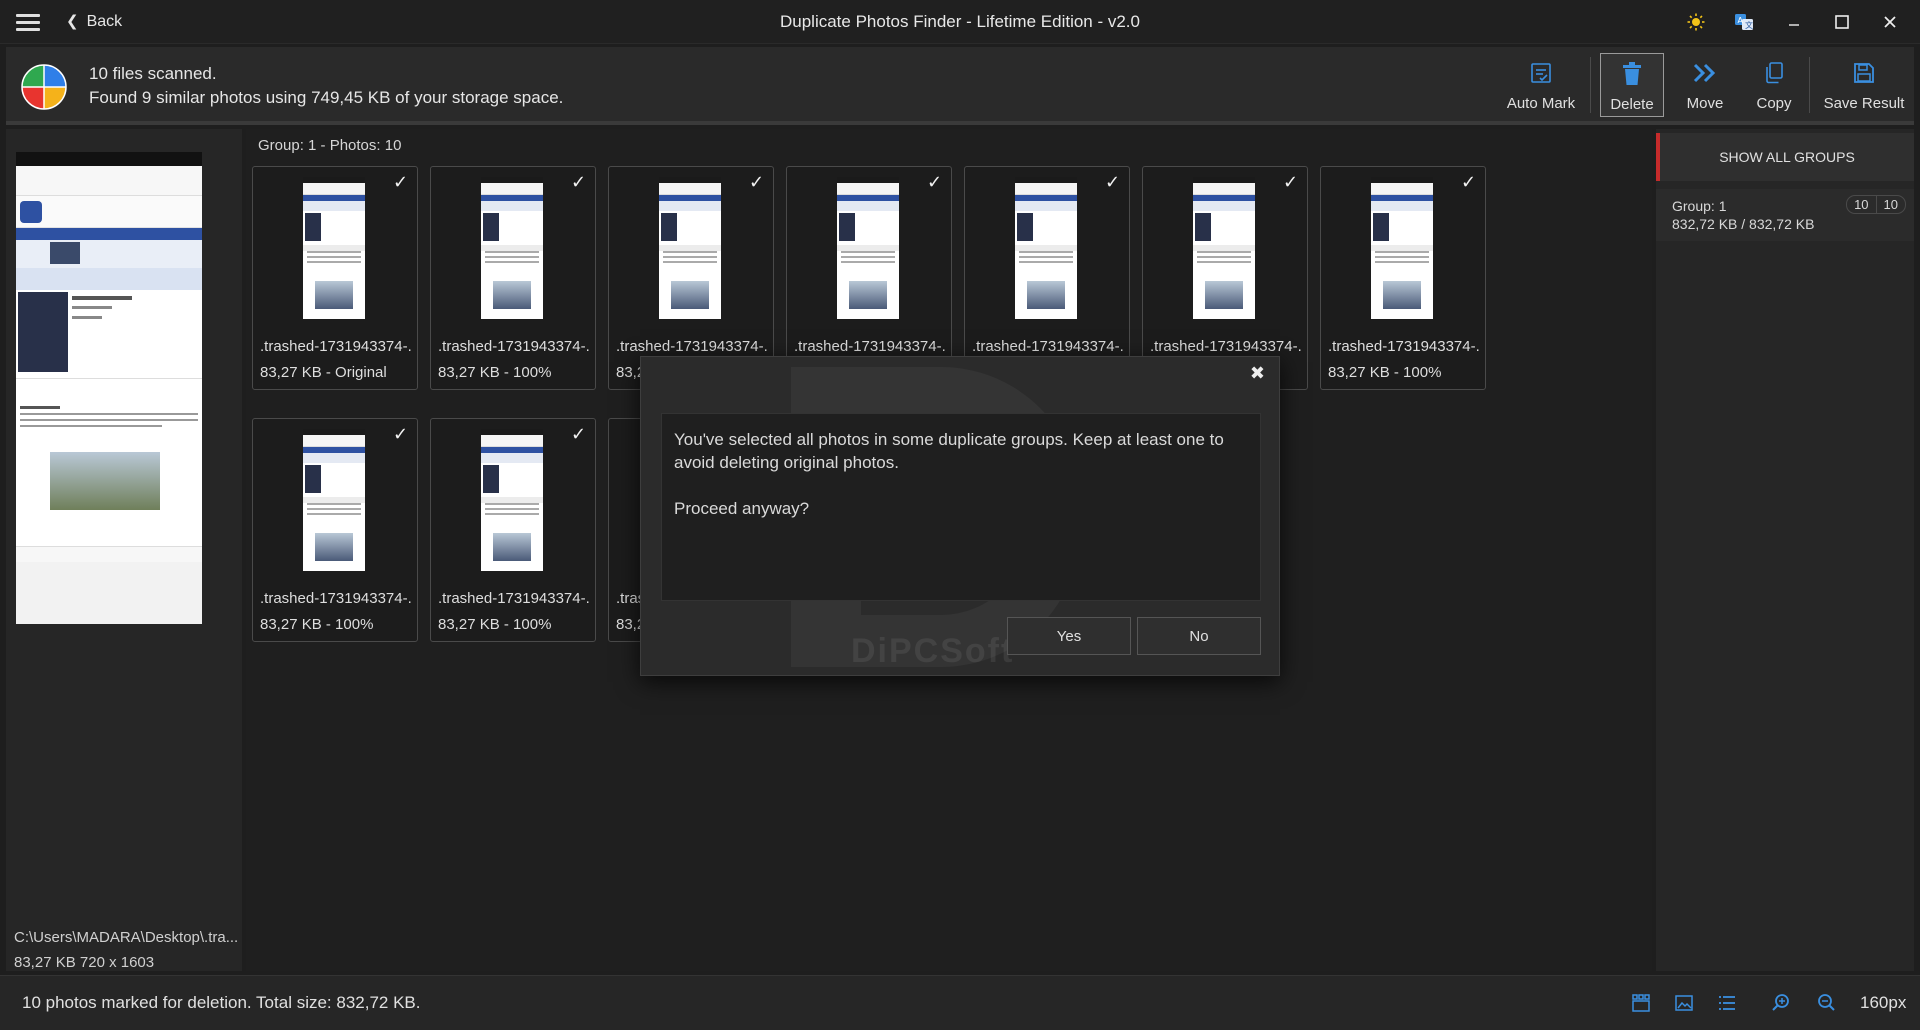  Describe the element at coordinates (1883, 1002) in the screenshot. I see `thumbnail-size-label: 160px` at that location.